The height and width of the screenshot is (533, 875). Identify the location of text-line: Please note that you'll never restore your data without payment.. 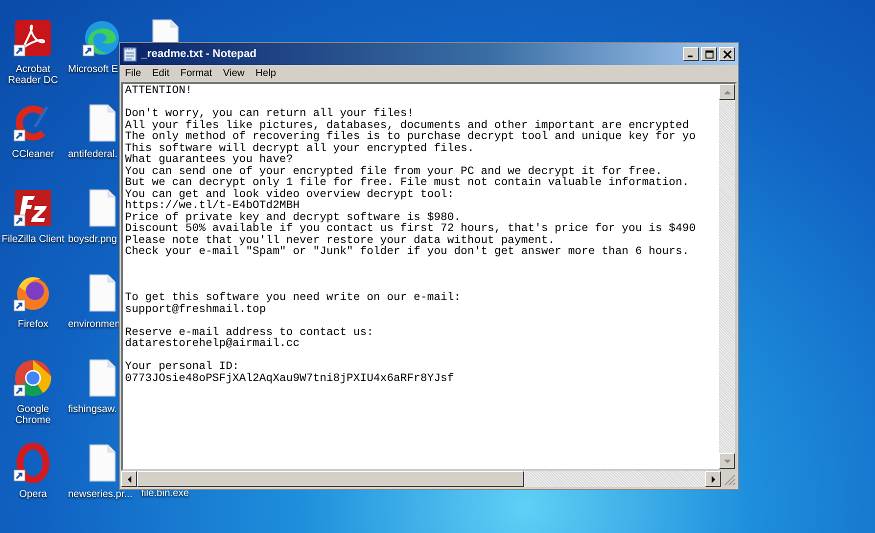
(340, 241).